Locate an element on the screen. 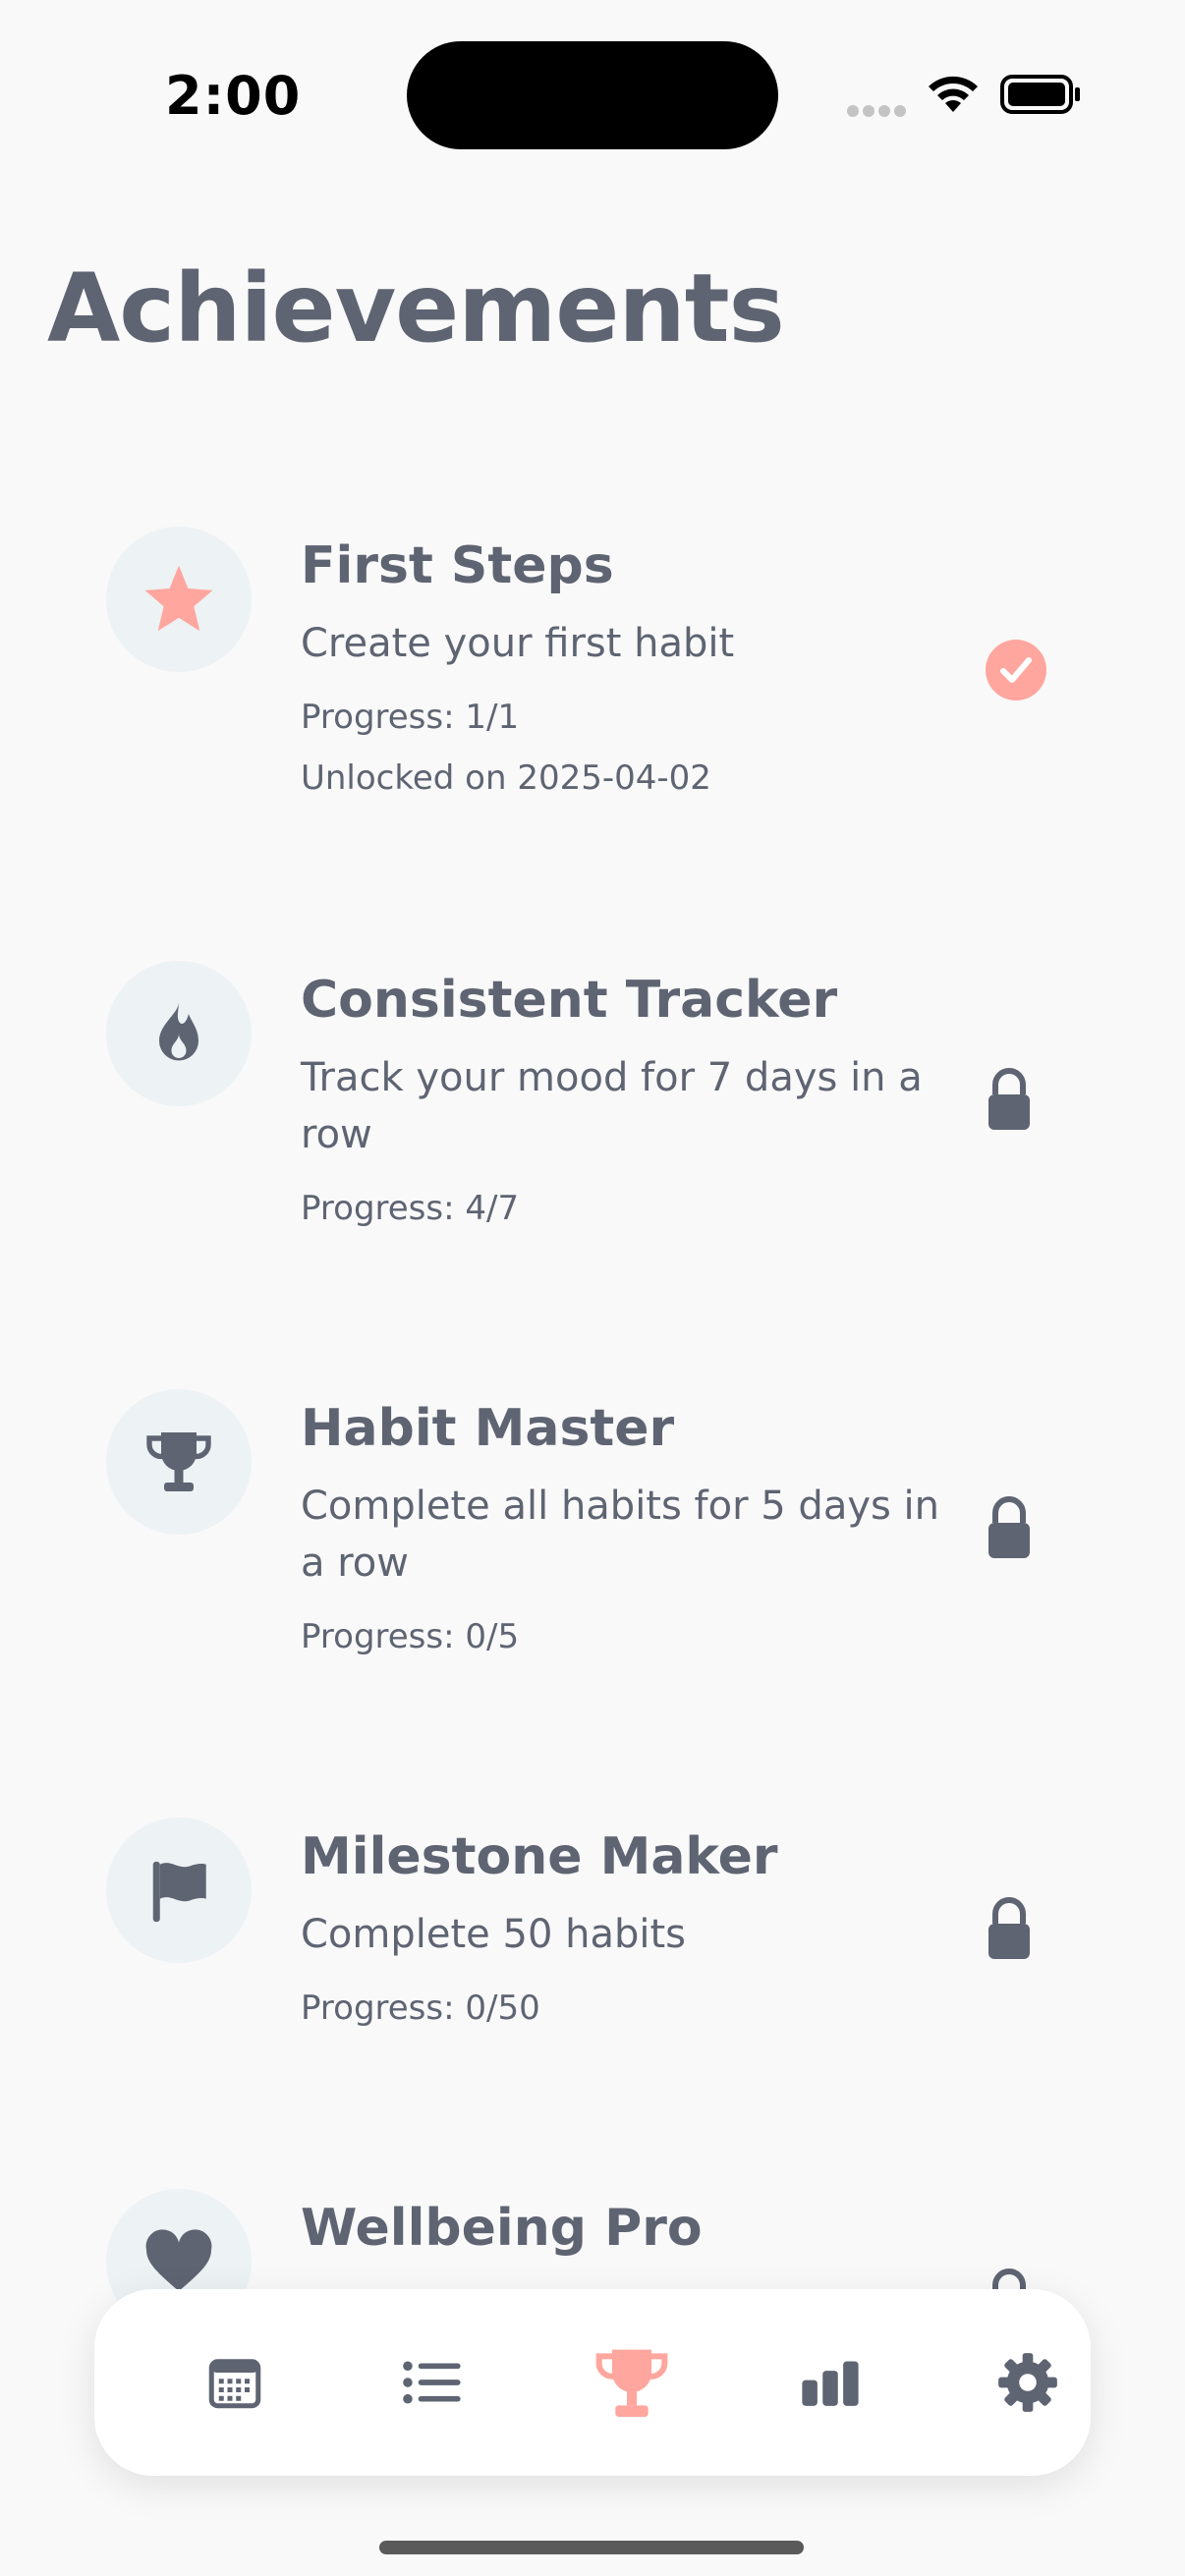 The image size is (1185, 2576). dynamic-island is located at coordinates (592, 95).